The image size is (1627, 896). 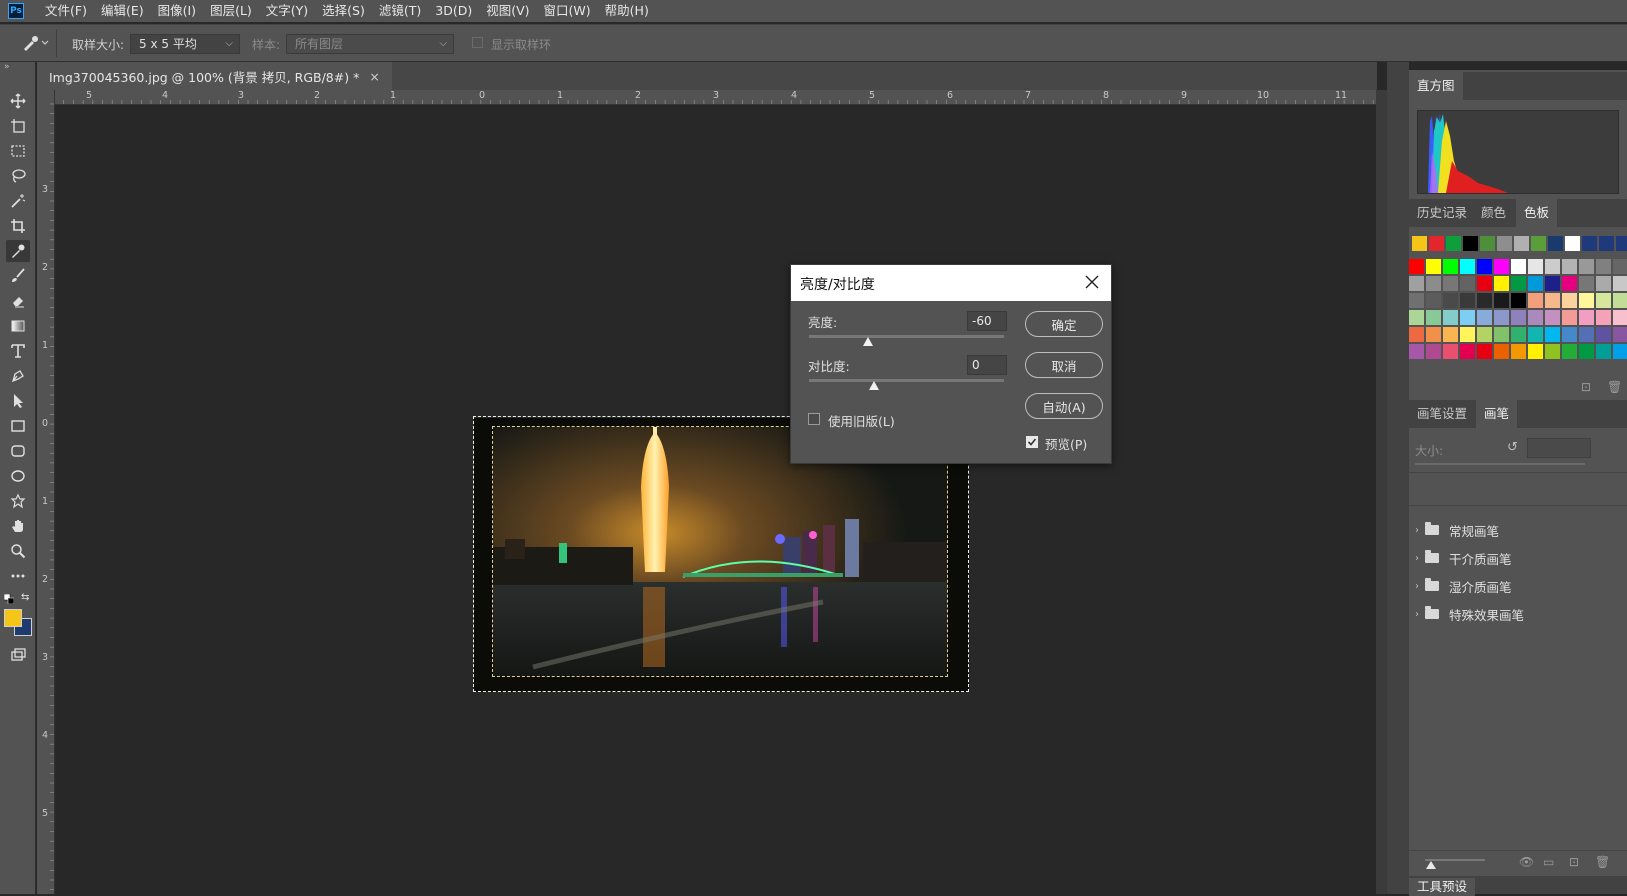 I want to click on marquee-tool-icon, so click(x=18, y=151).